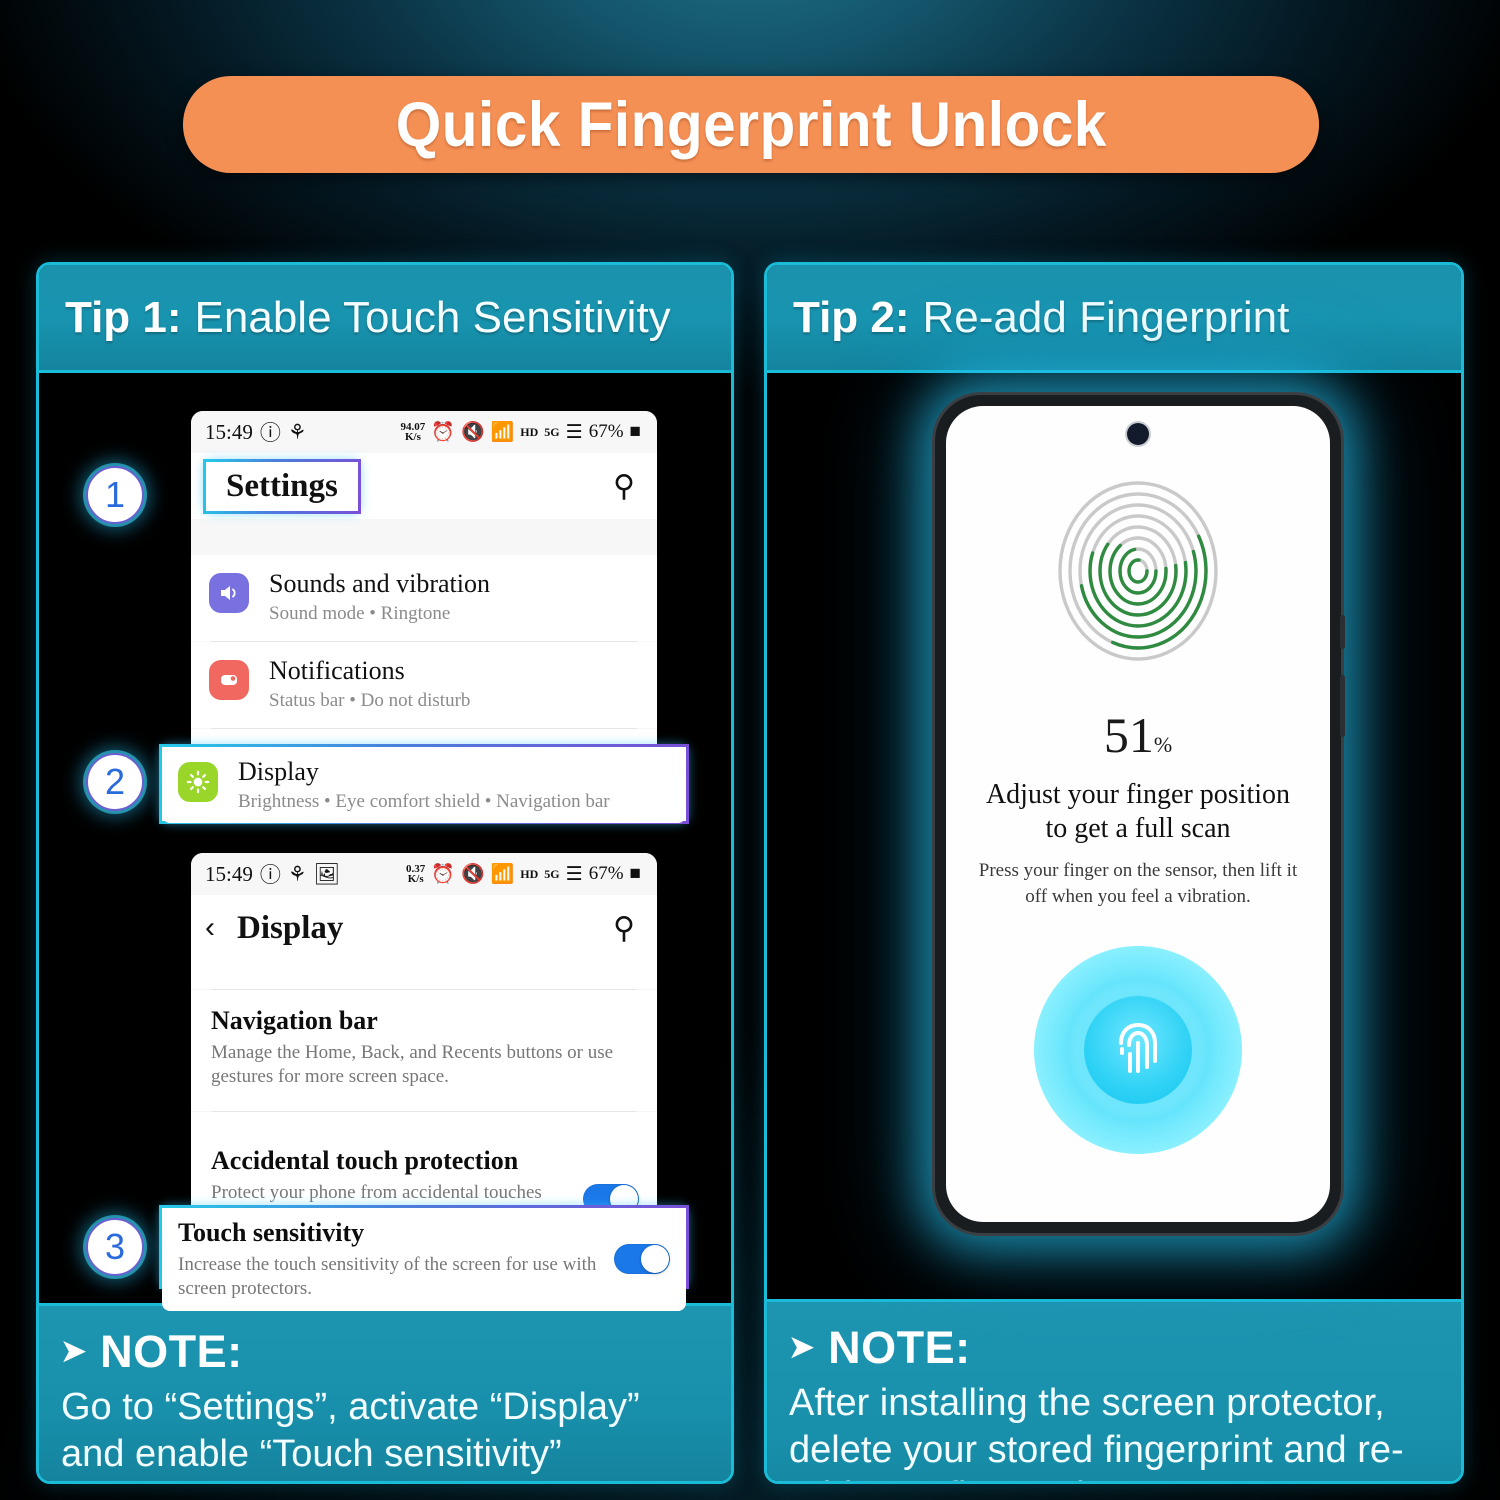 Image resolution: width=1500 pixels, height=1500 pixels. I want to click on speaker-icon, so click(229, 593).